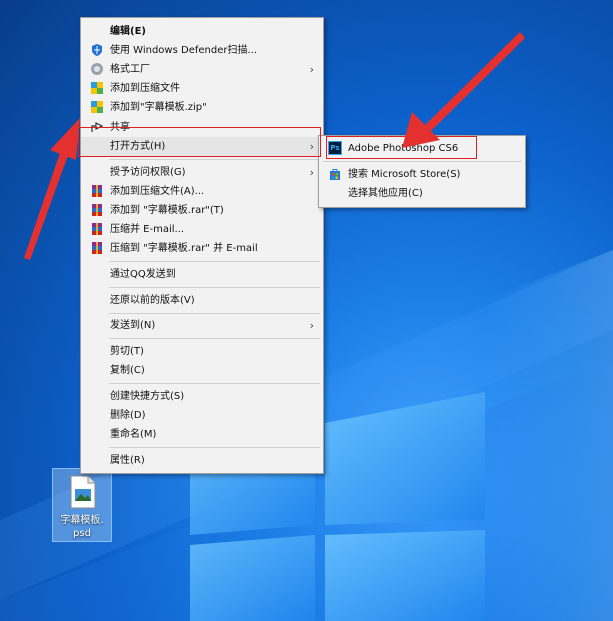 This screenshot has width=613, height=621. I want to click on menu-item-label: 重命名(M), so click(133, 434).